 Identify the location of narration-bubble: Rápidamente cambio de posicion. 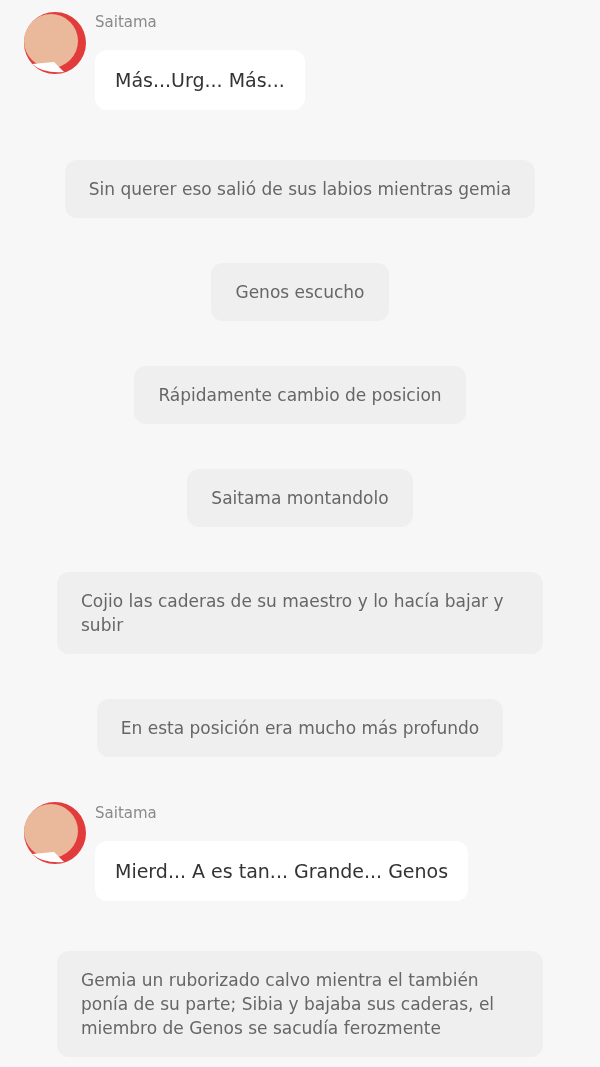
(300, 395).